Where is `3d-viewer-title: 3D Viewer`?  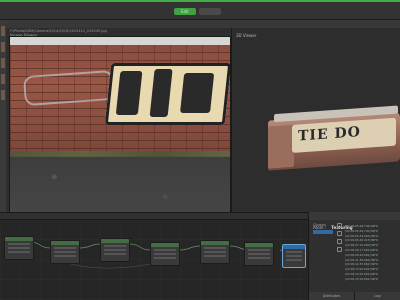 3d-viewer-title: 3D Viewer is located at coordinates (246, 35).